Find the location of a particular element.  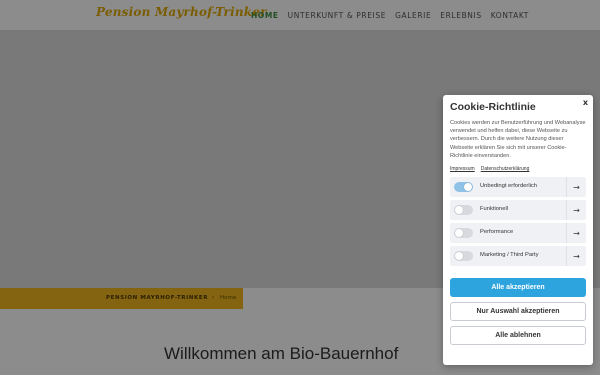

performance-toggle is located at coordinates (463, 233).